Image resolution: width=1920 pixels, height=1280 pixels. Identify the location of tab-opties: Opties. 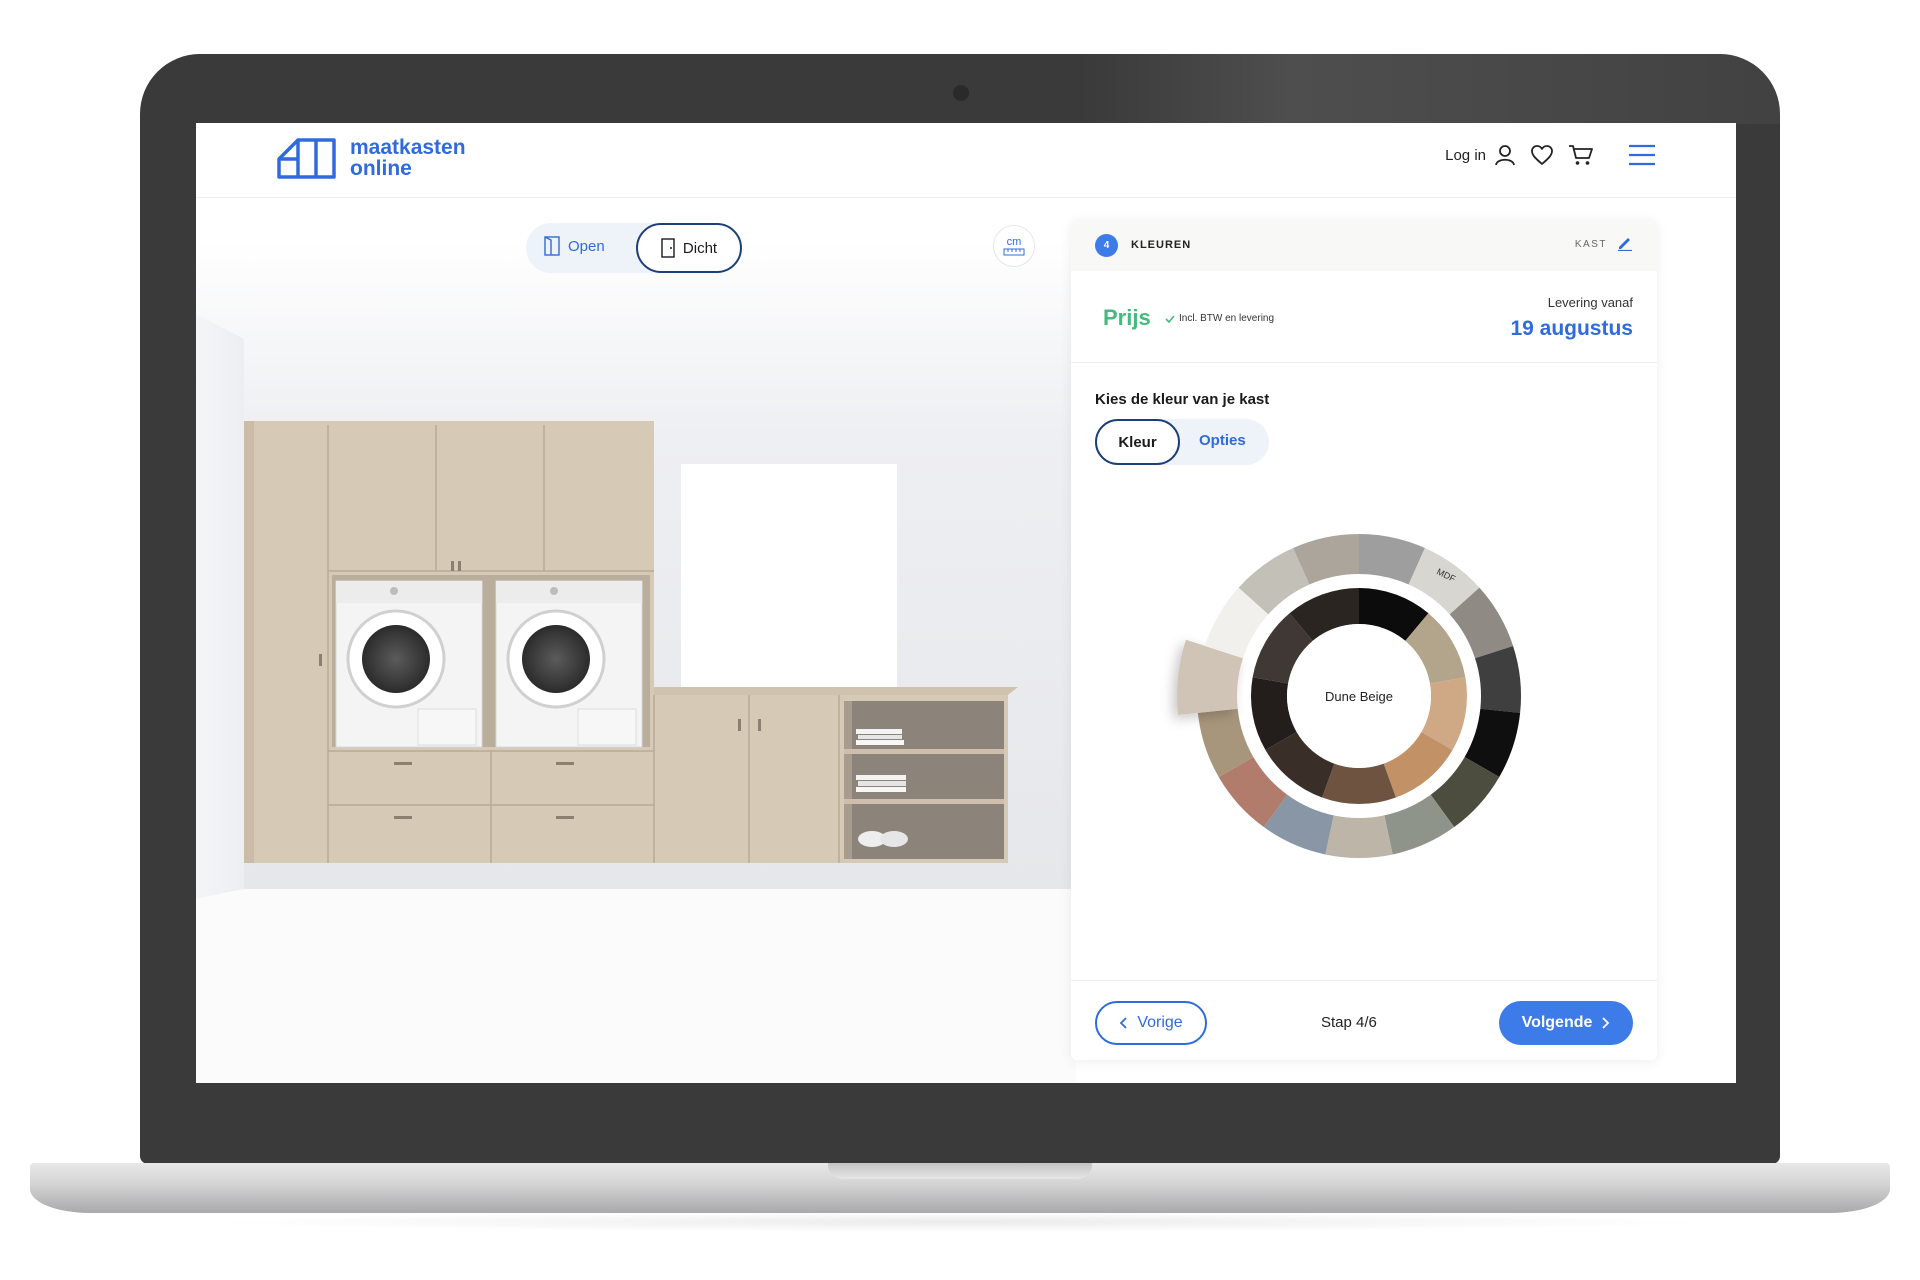
(1222, 440).